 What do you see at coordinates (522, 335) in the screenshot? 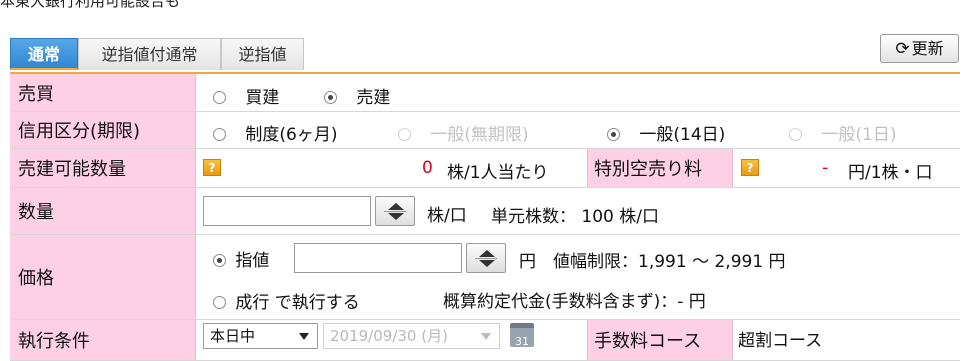
I see `calendar-icon: 31` at bounding box center [522, 335].